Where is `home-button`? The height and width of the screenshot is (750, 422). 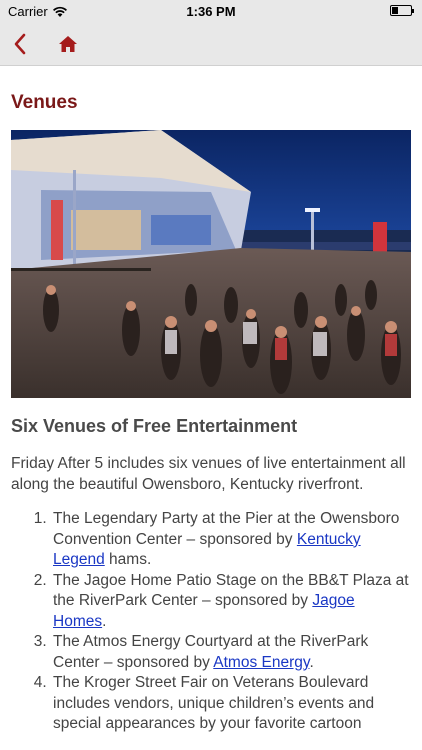 home-button is located at coordinates (68, 44).